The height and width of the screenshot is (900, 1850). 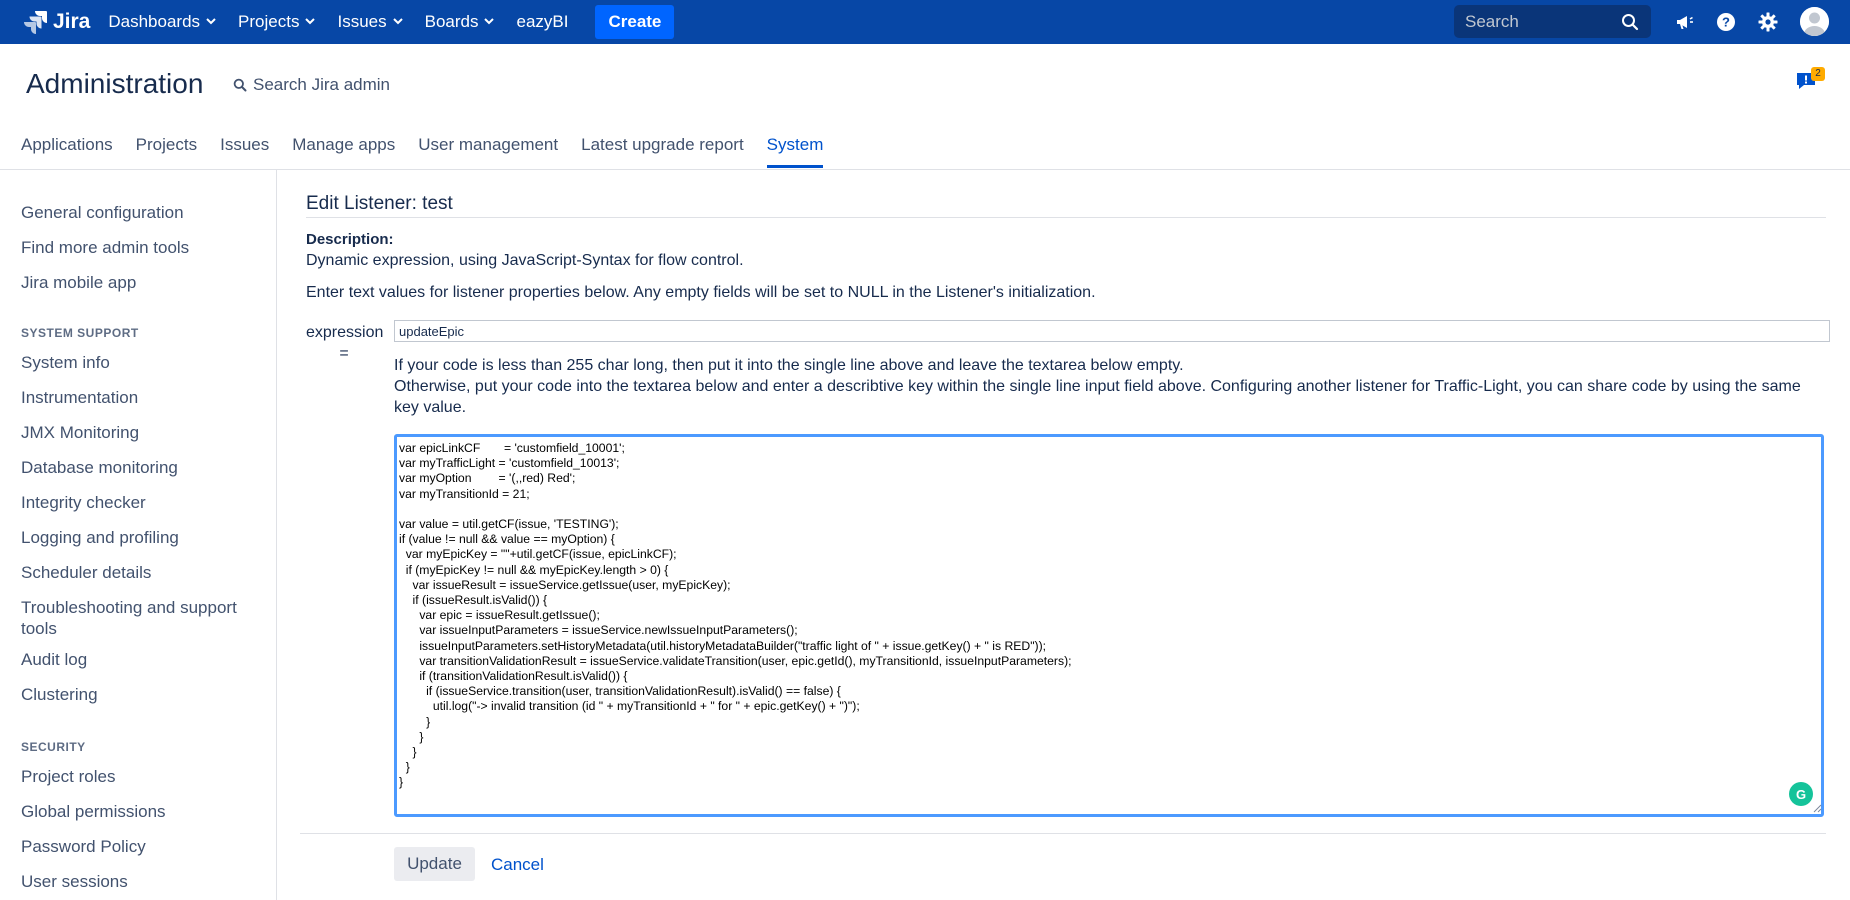 I want to click on tab-manage-apps: Manage apps, so click(x=343, y=151).